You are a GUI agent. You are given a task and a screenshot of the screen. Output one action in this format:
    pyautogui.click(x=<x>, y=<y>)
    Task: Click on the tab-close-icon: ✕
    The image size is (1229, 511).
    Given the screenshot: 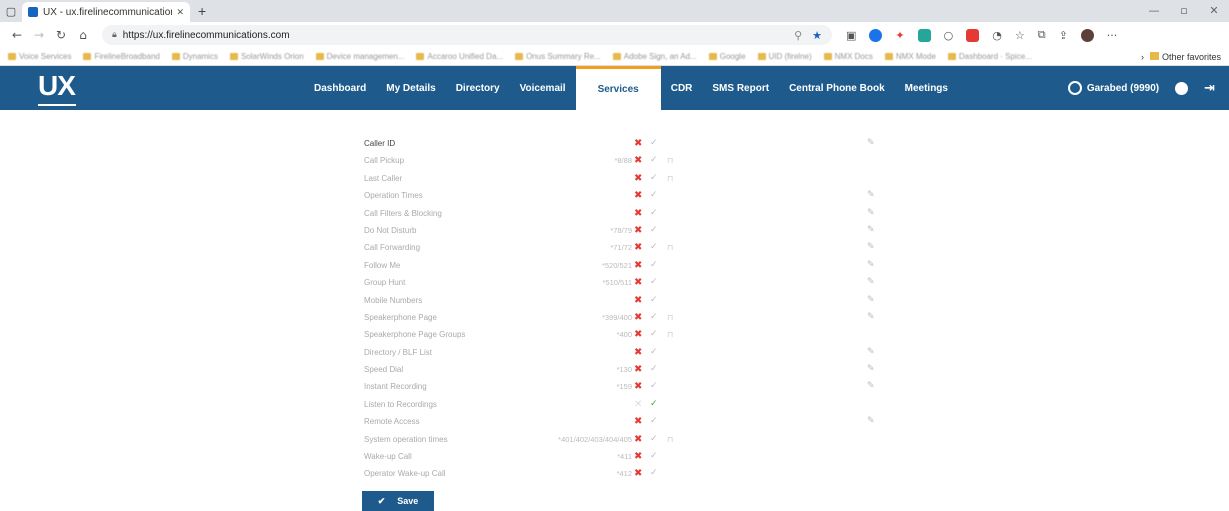 What is the action you would take?
    pyautogui.click(x=180, y=12)
    